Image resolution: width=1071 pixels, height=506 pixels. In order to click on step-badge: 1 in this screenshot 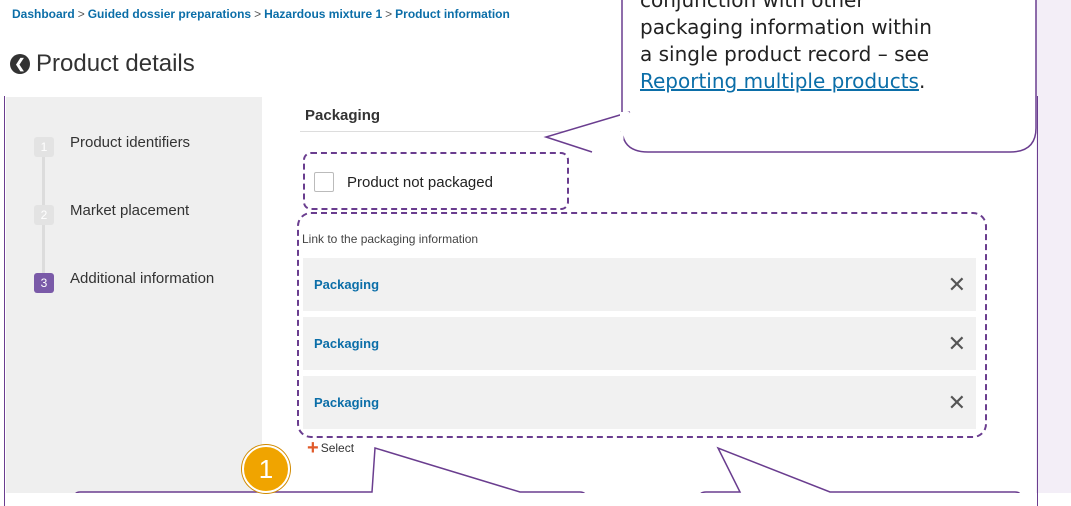, I will do `click(266, 469)`.